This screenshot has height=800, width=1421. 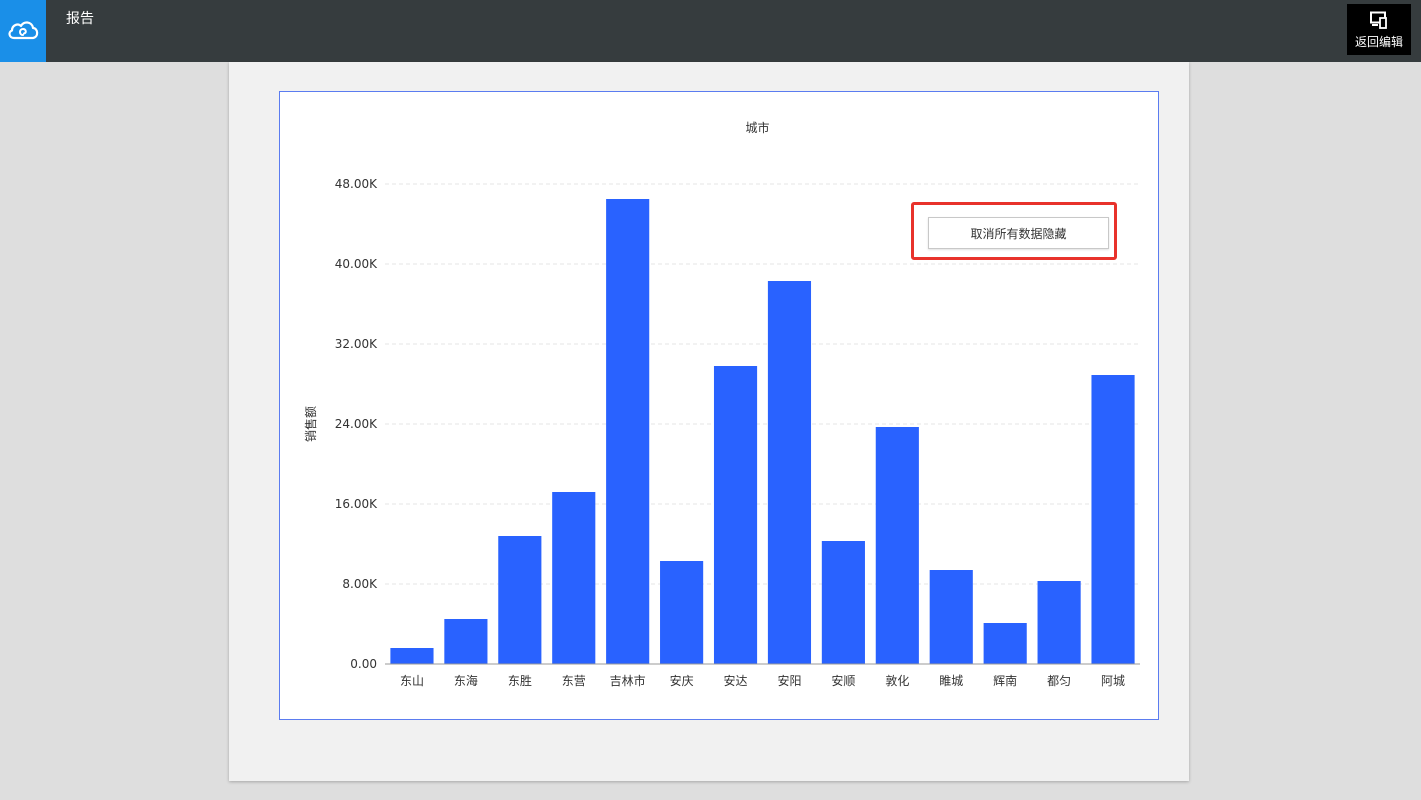 I want to click on cancel-all-hide-button: 取消所有数据隐藏, so click(x=1018, y=233).